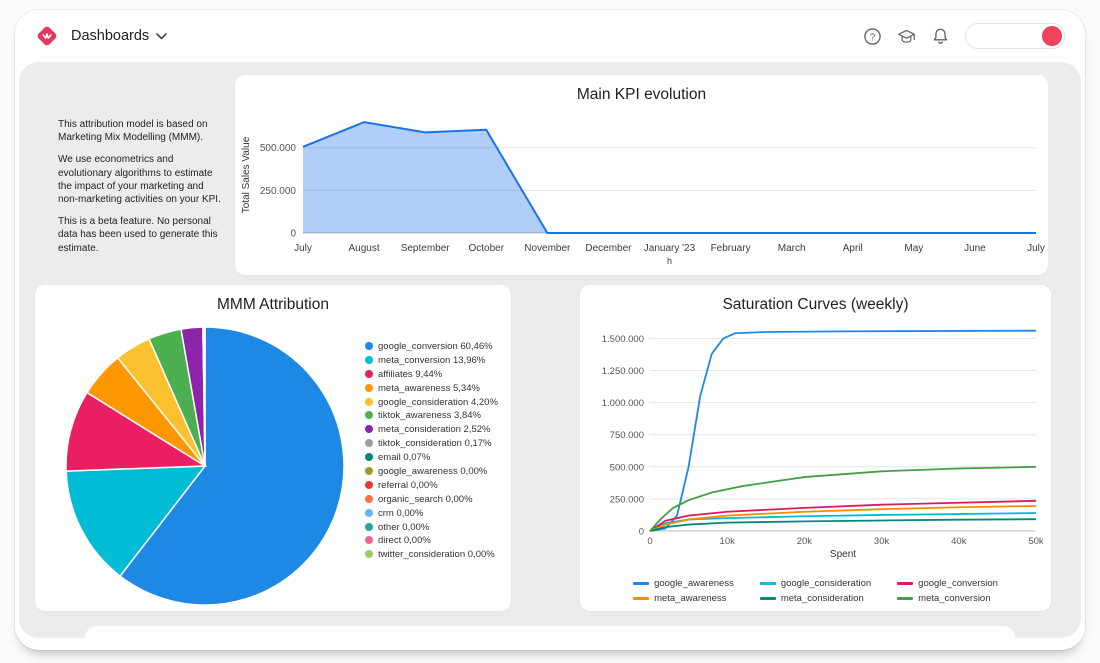 The image size is (1100, 663). What do you see at coordinates (843, 554) in the screenshot?
I see `svg-text: Spent` at bounding box center [843, 554].